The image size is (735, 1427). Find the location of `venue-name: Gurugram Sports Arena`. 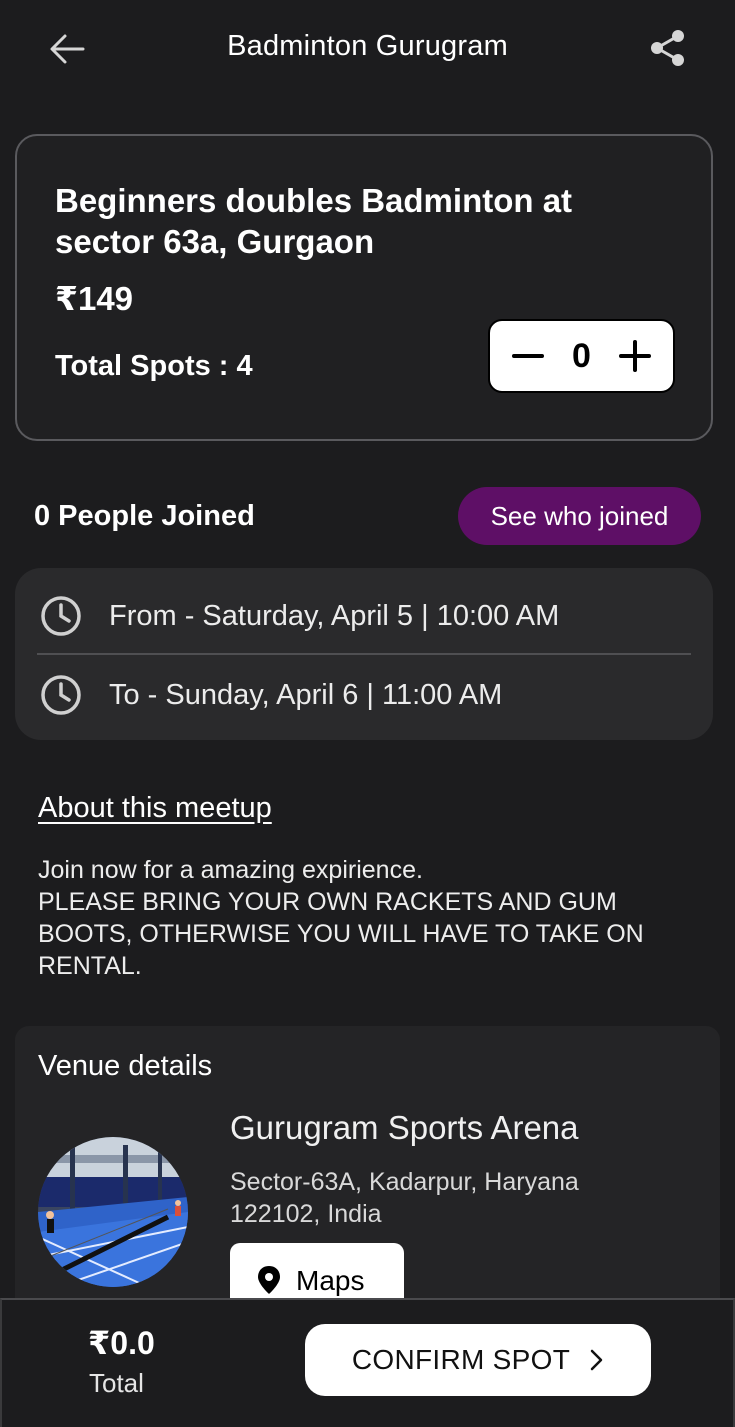

venue-name: Gurugram Sports Arena is located at coordinates (404, 1127).